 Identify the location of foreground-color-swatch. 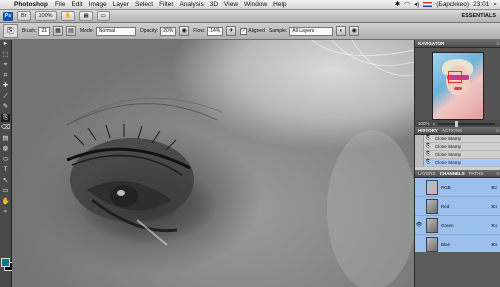
(5, 262).